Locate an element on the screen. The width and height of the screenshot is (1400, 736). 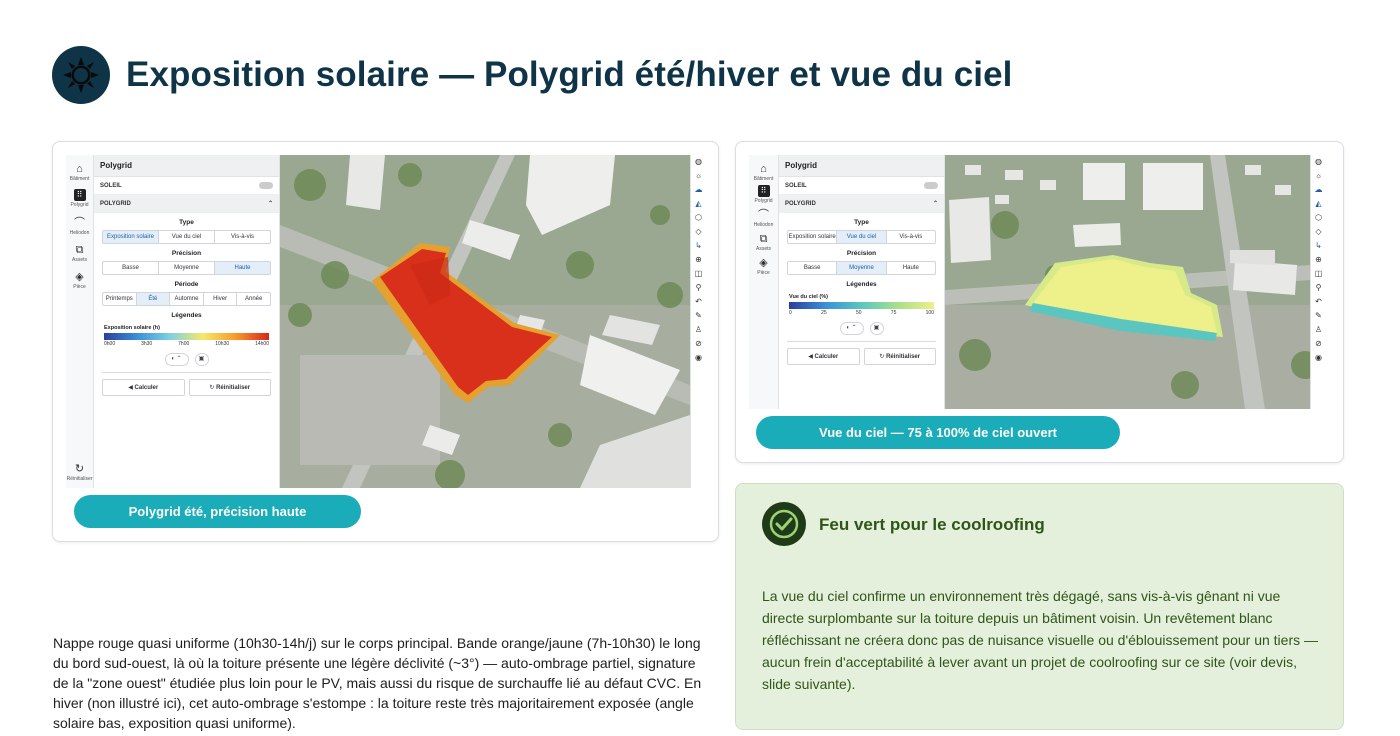
periode-option: Automne is located at coordinates (187, 299).